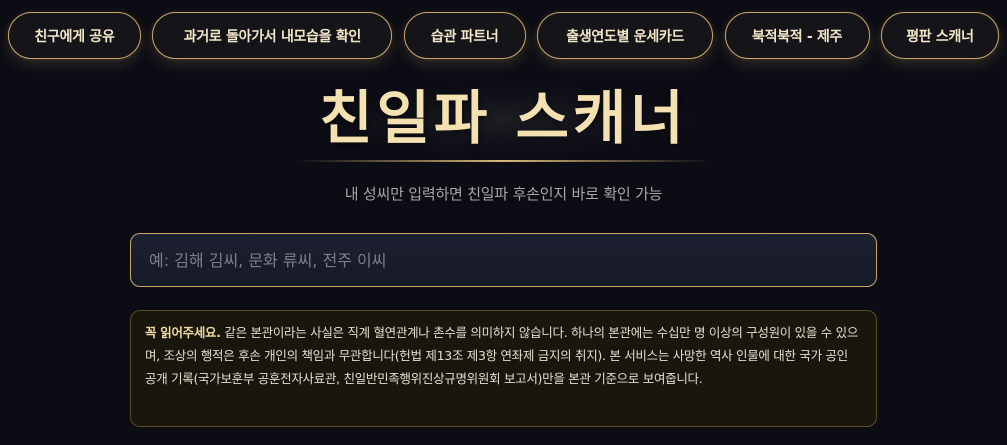 The image size is (1007, 445). What do you see at coordinates (183, 332) in the screenshot?
I see `notice-lead: 꼭 읽어주세요.` at bounding box center [183, 332].